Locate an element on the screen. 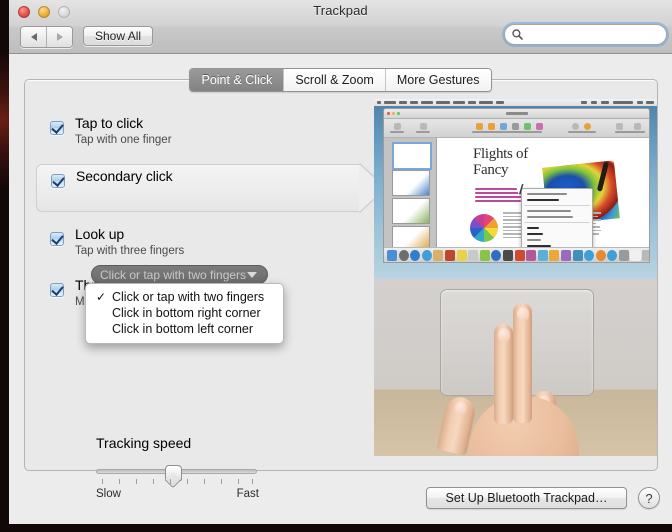  forward-button is located at coordinates (59, 37).